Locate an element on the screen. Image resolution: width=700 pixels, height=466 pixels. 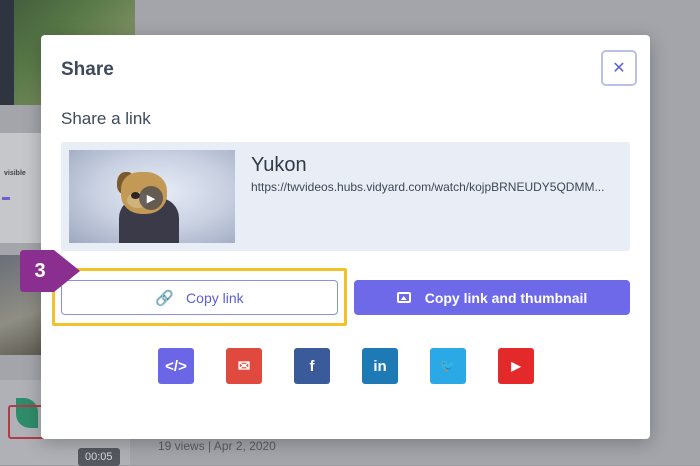
youtube-icon: ▶ is located at coordinates (516, 366).